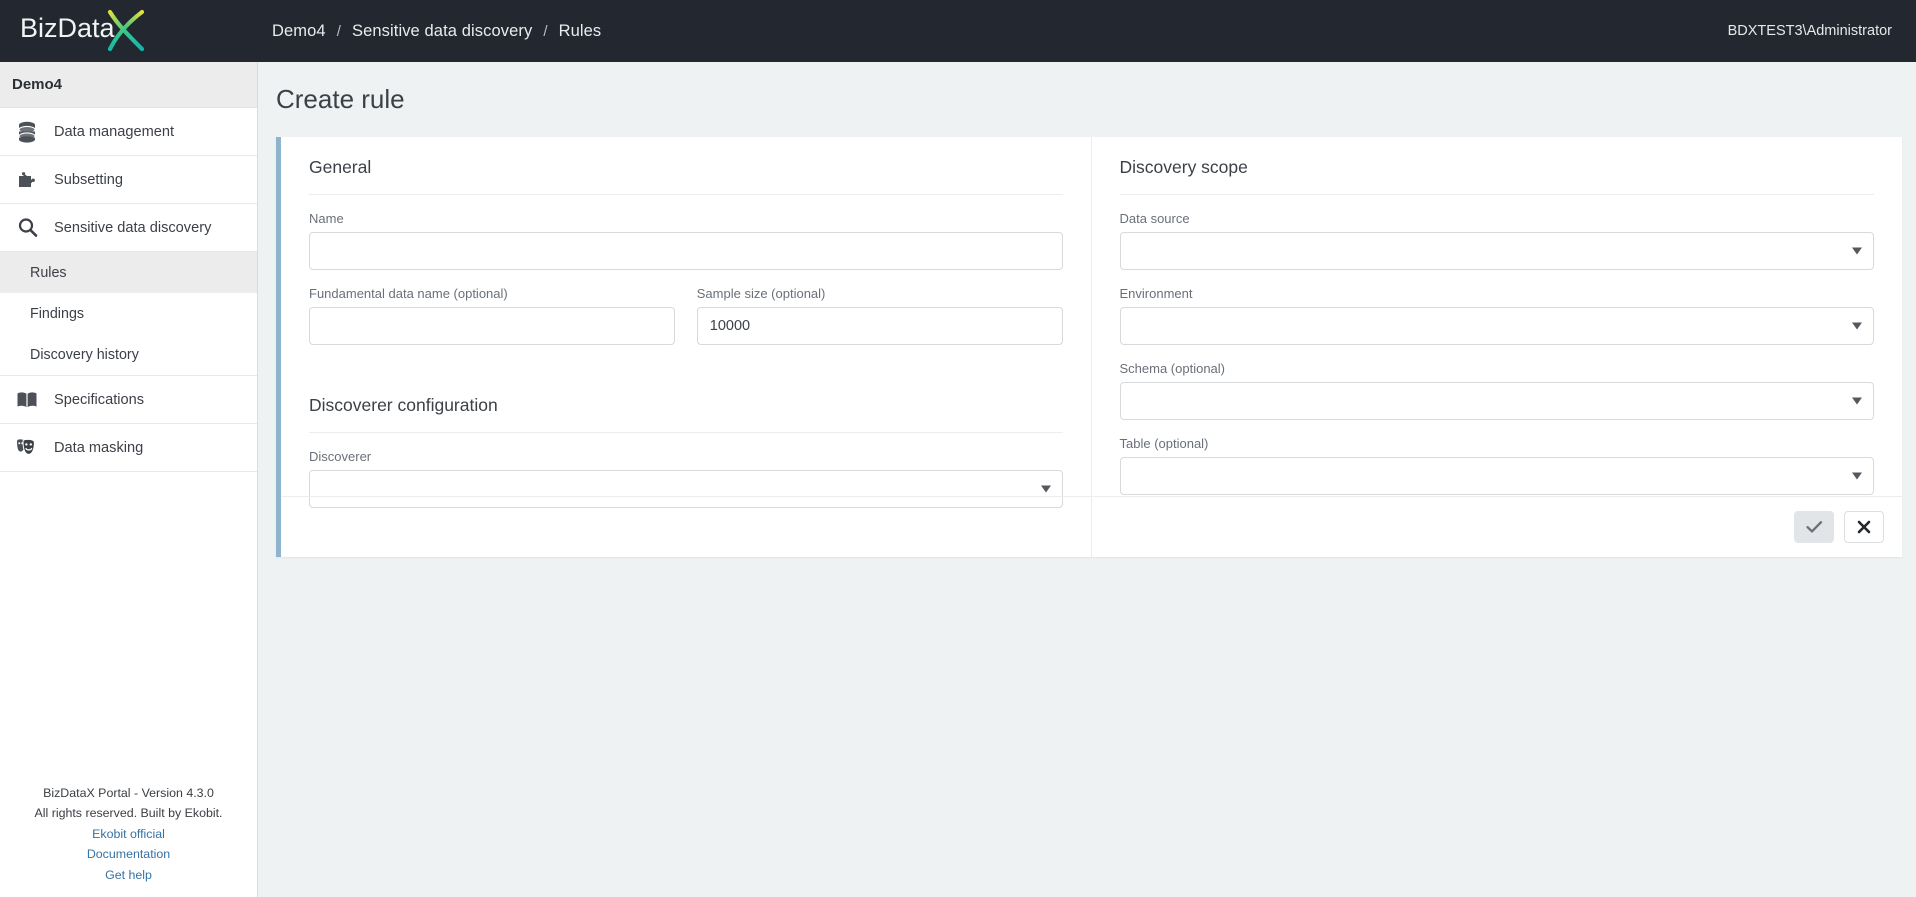 The width and height of the screenshot is (1916, 897). I want to click on field-label-table: Table (optional), so click(1164, 443).